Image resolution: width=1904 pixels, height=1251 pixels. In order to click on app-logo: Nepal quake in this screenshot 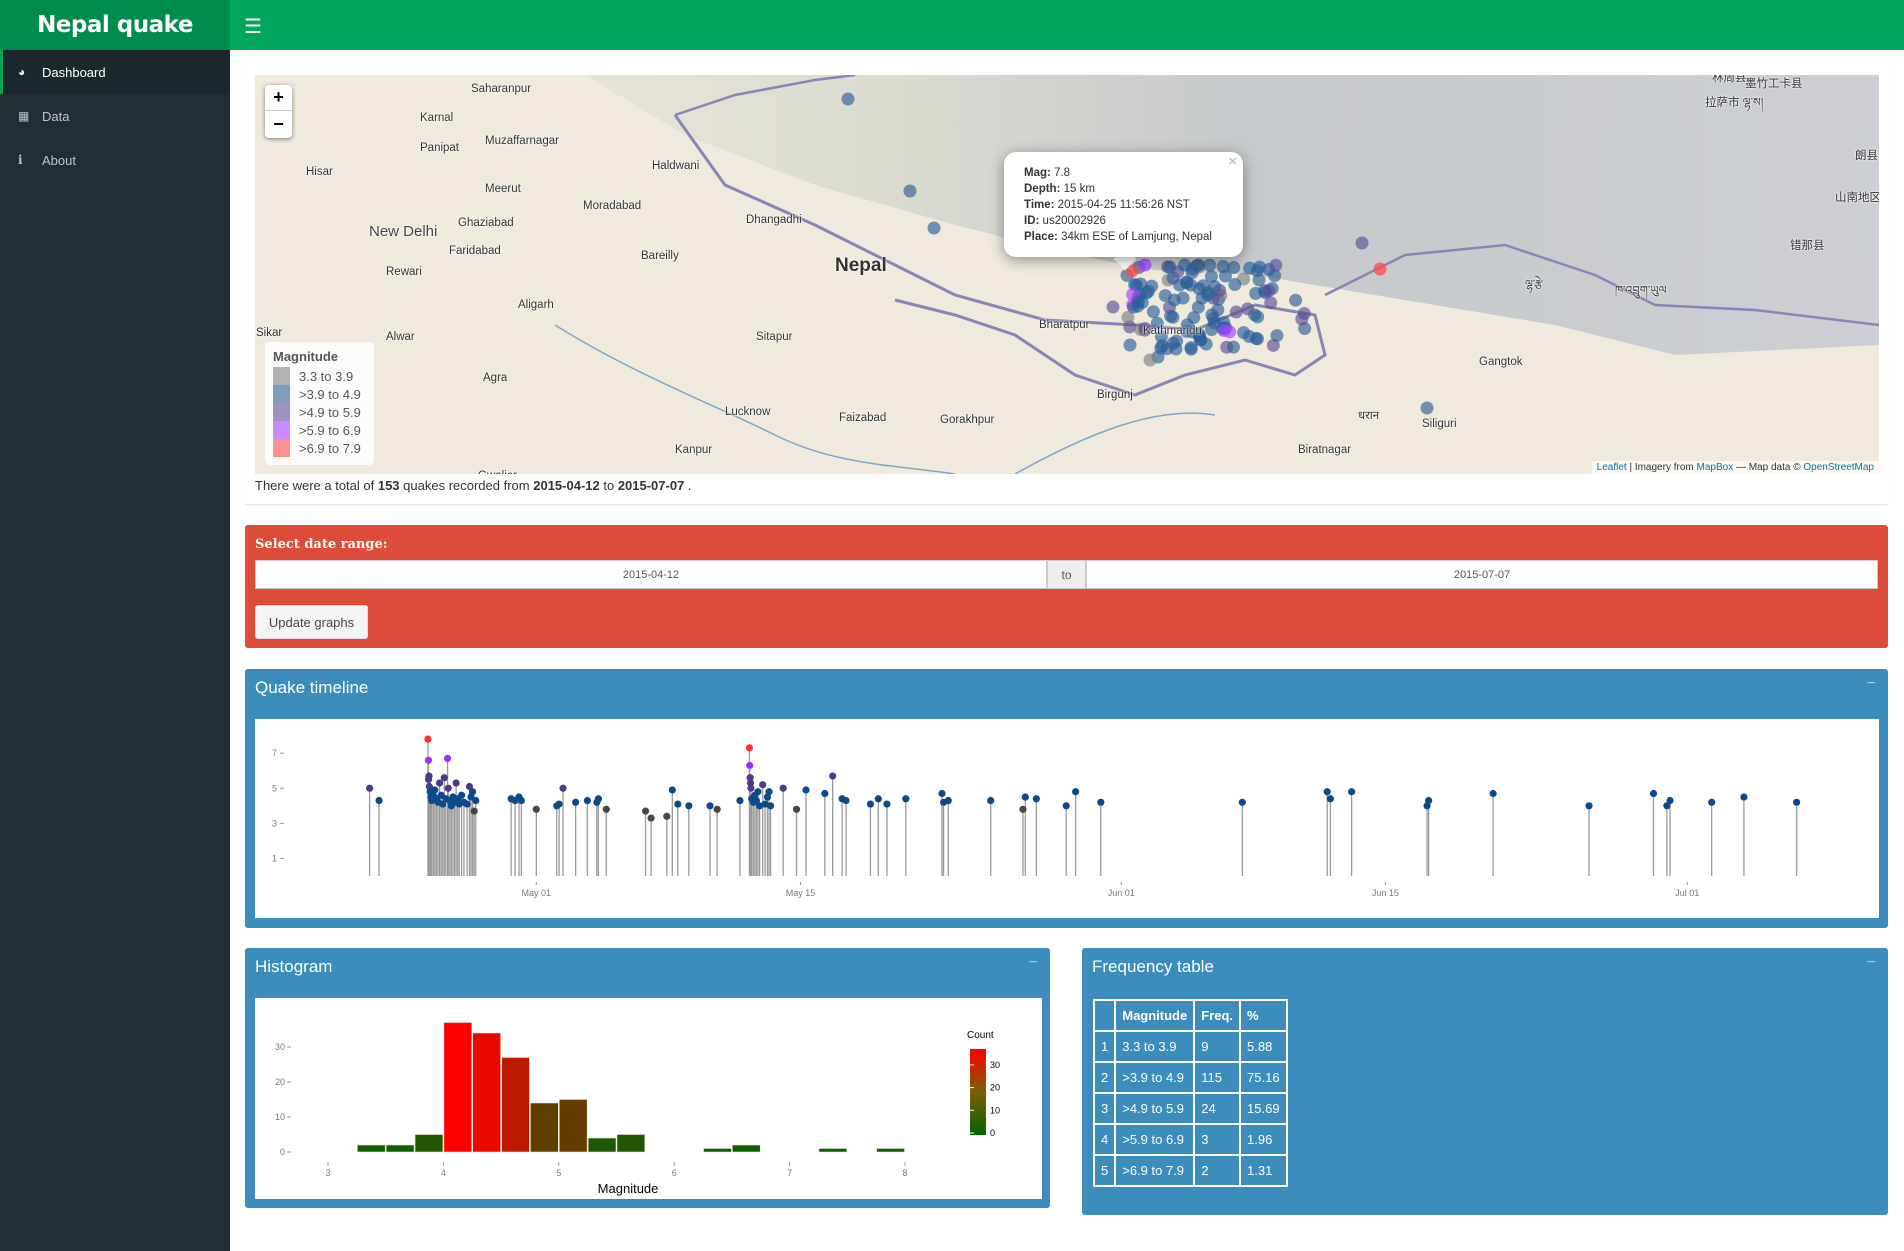, I will do `click(115, 25)`.